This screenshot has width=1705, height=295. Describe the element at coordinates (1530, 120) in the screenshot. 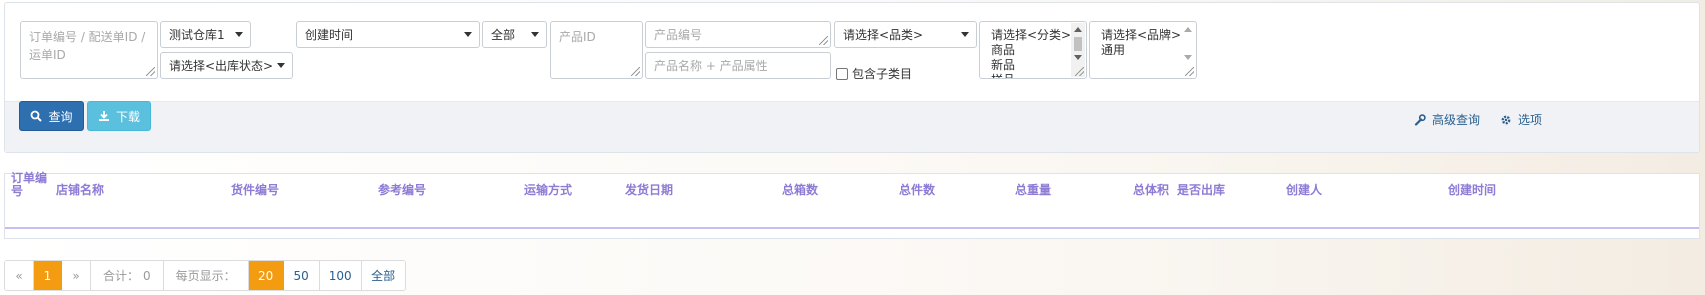

I see `options-label: 选项` at that location.